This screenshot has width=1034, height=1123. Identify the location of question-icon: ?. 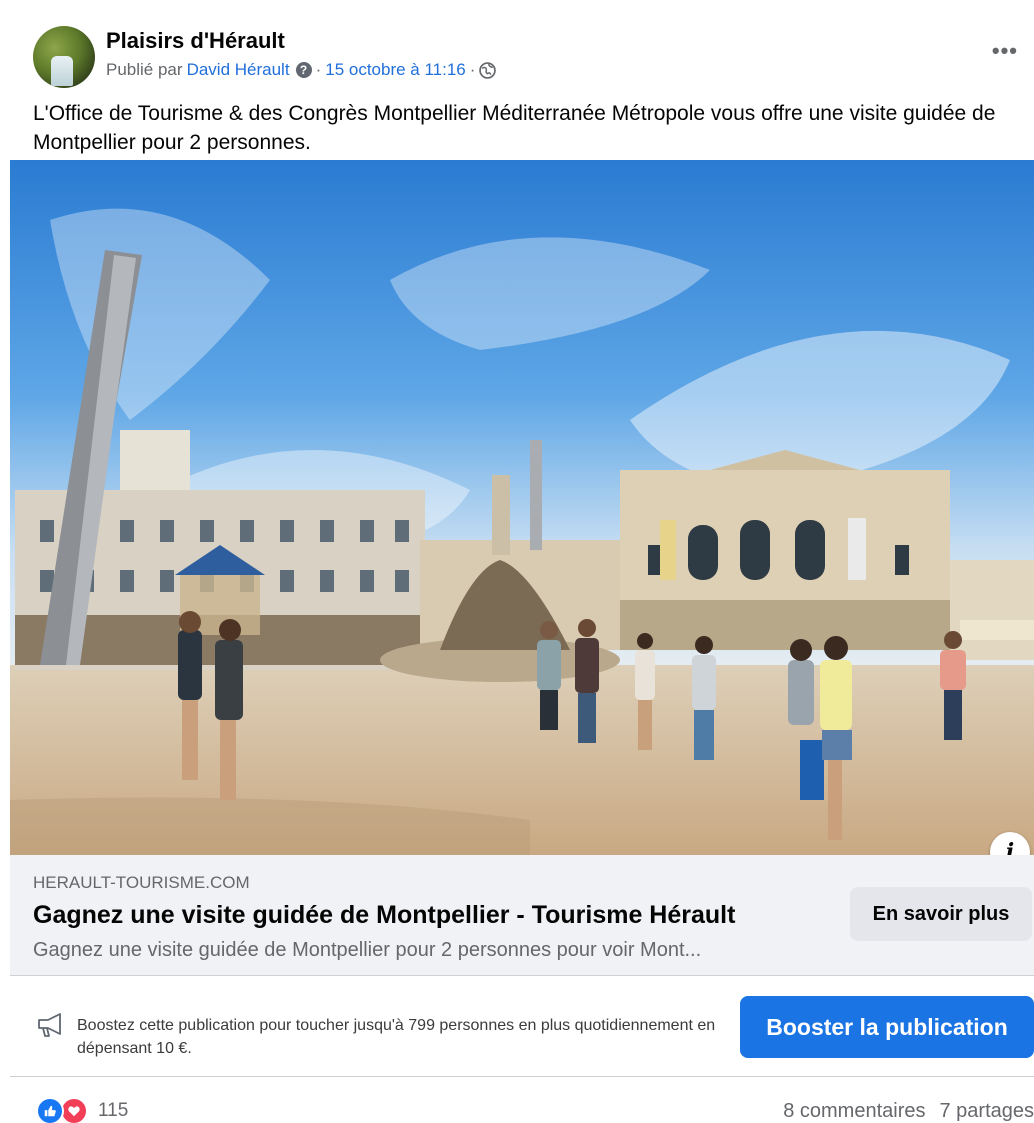
(303, 70).